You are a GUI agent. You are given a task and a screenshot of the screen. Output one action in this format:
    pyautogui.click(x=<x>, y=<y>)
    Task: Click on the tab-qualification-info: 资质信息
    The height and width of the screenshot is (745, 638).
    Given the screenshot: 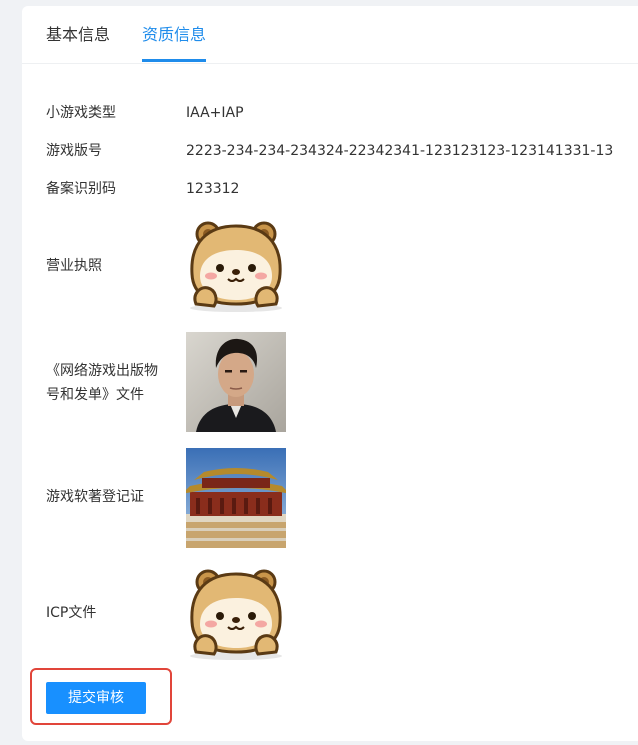 What is the action you would take?
    pyautogui.click(x=174, y=35)
    